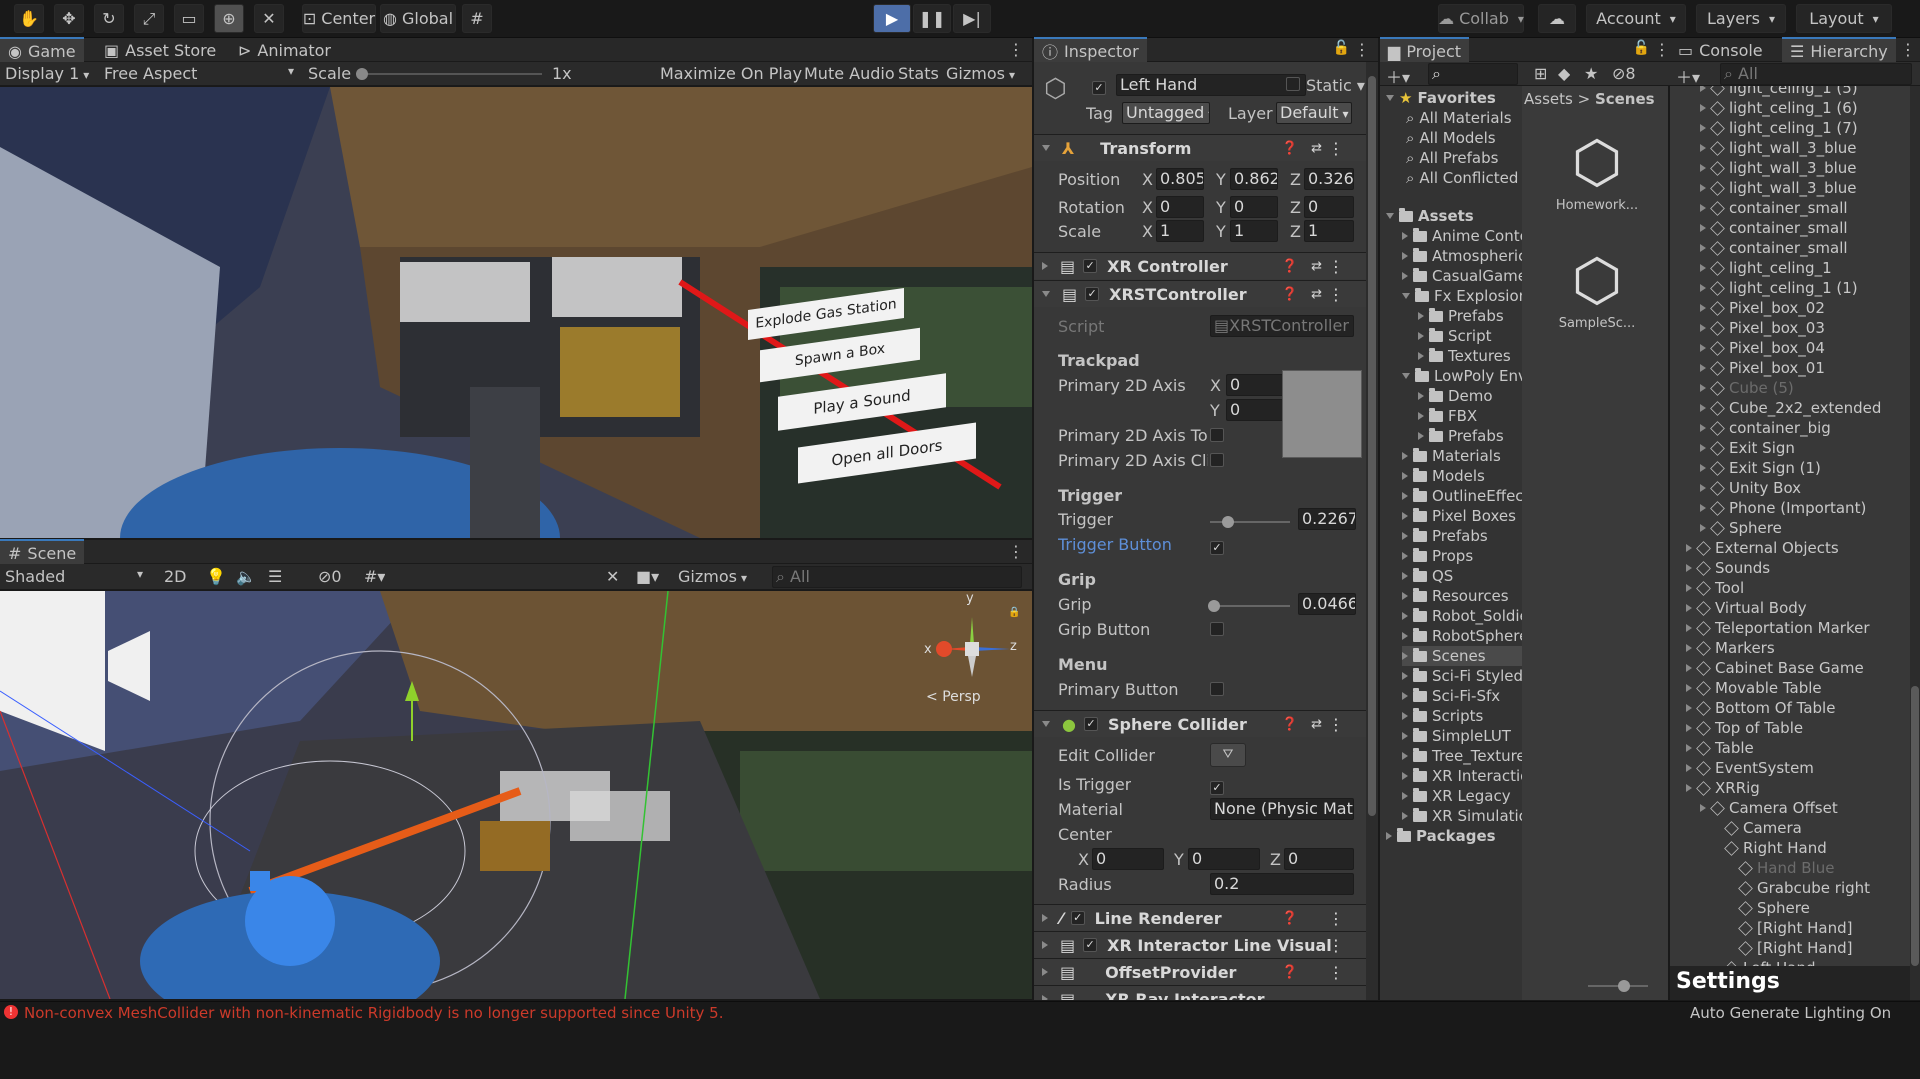 Image resolution: width=1920 pixels, height=1079 pixels. I want to click on edit-collider-button: ⛛, so click(1228, 755).